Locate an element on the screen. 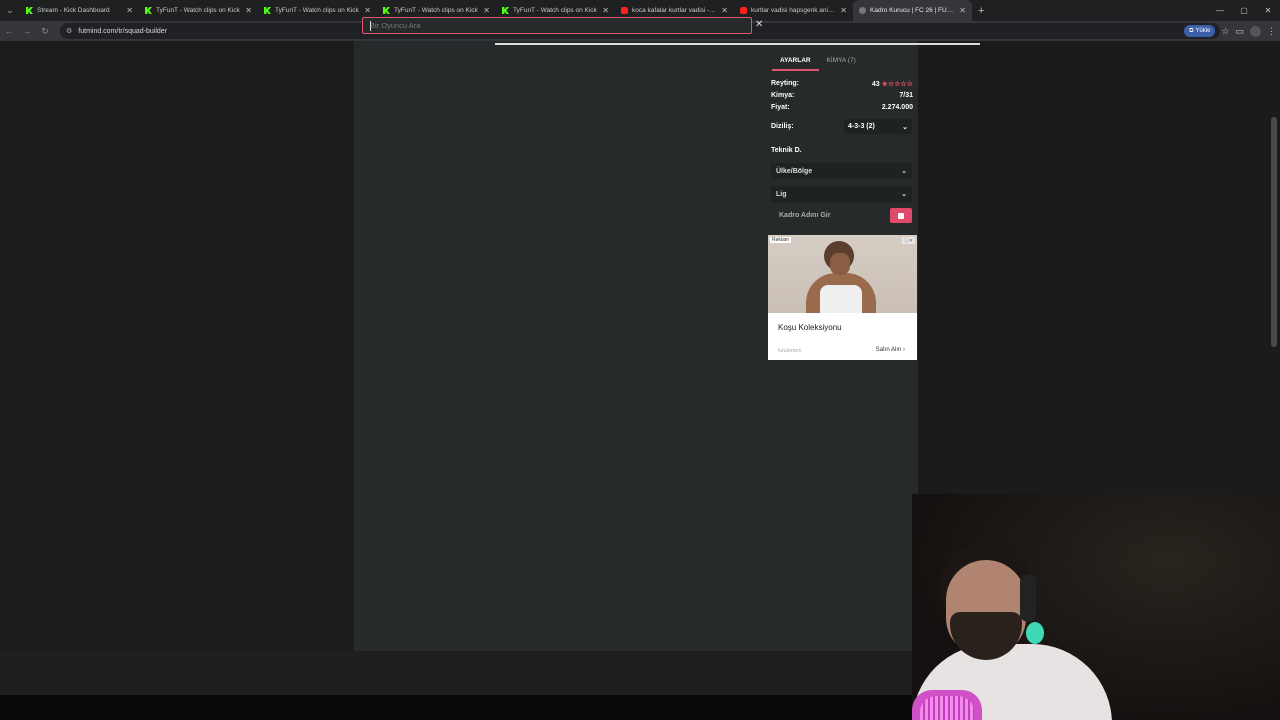 This screenshot has width=1280, height=720. save-icon is located at coordinates (901, 215).